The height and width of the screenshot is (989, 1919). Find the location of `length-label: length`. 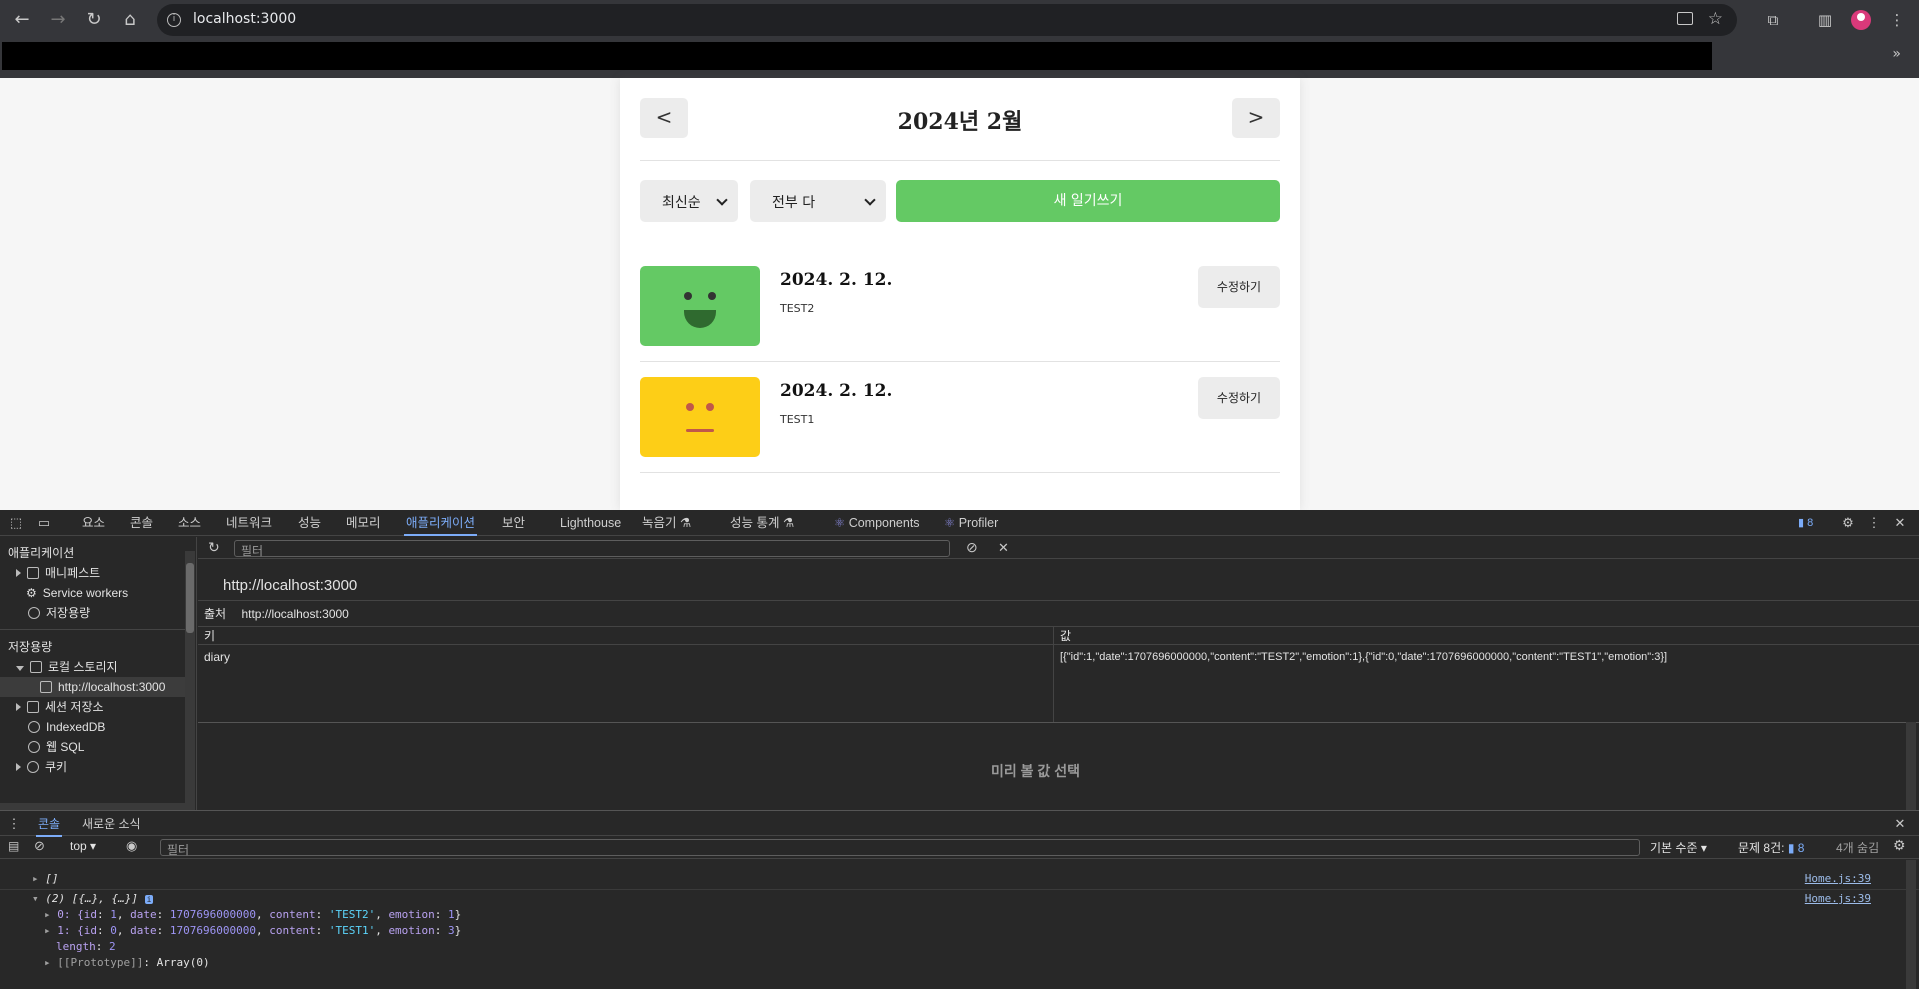

length-label: length is located at coordinates (76, 946).